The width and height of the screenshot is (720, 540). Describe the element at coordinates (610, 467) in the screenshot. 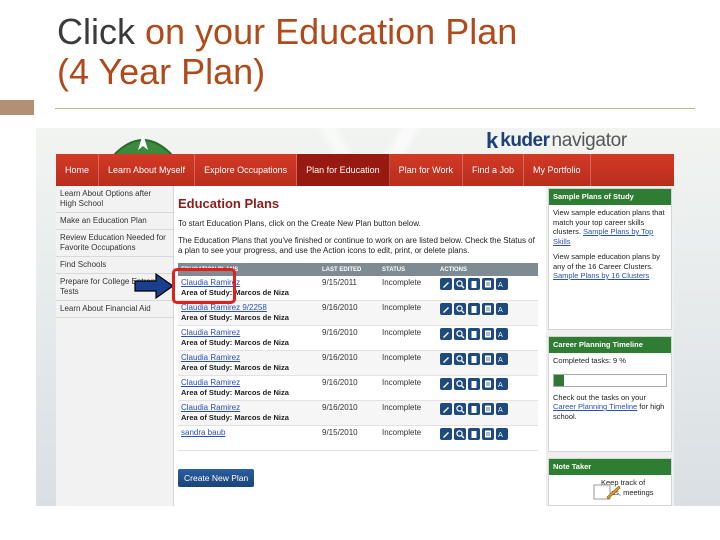

I see `note-taker-title: Note Taker` at that location.